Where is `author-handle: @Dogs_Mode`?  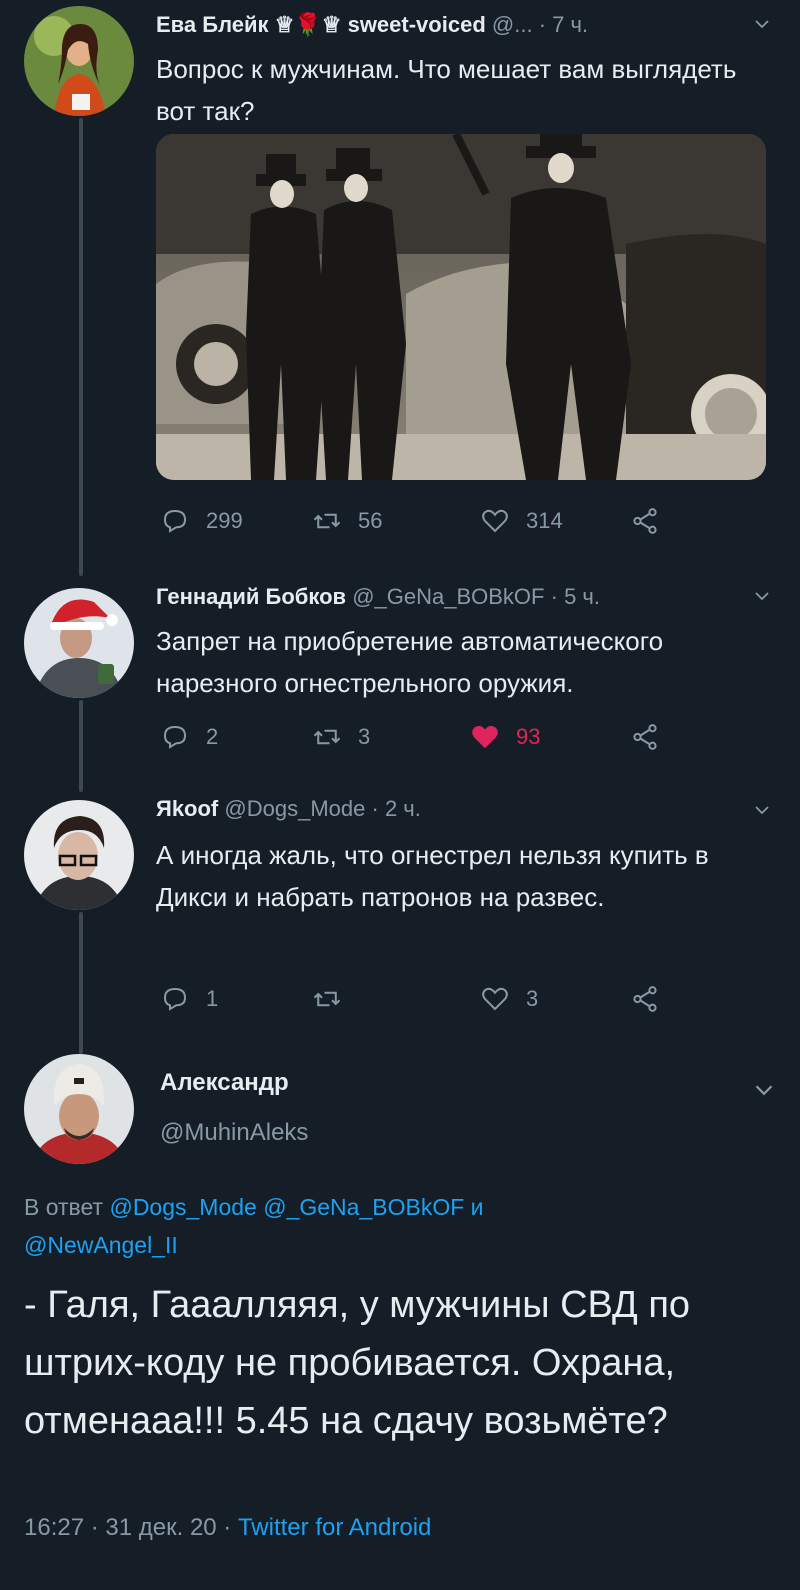 author-handle: @Dogs_Mode is located at coordinates (294, 808).